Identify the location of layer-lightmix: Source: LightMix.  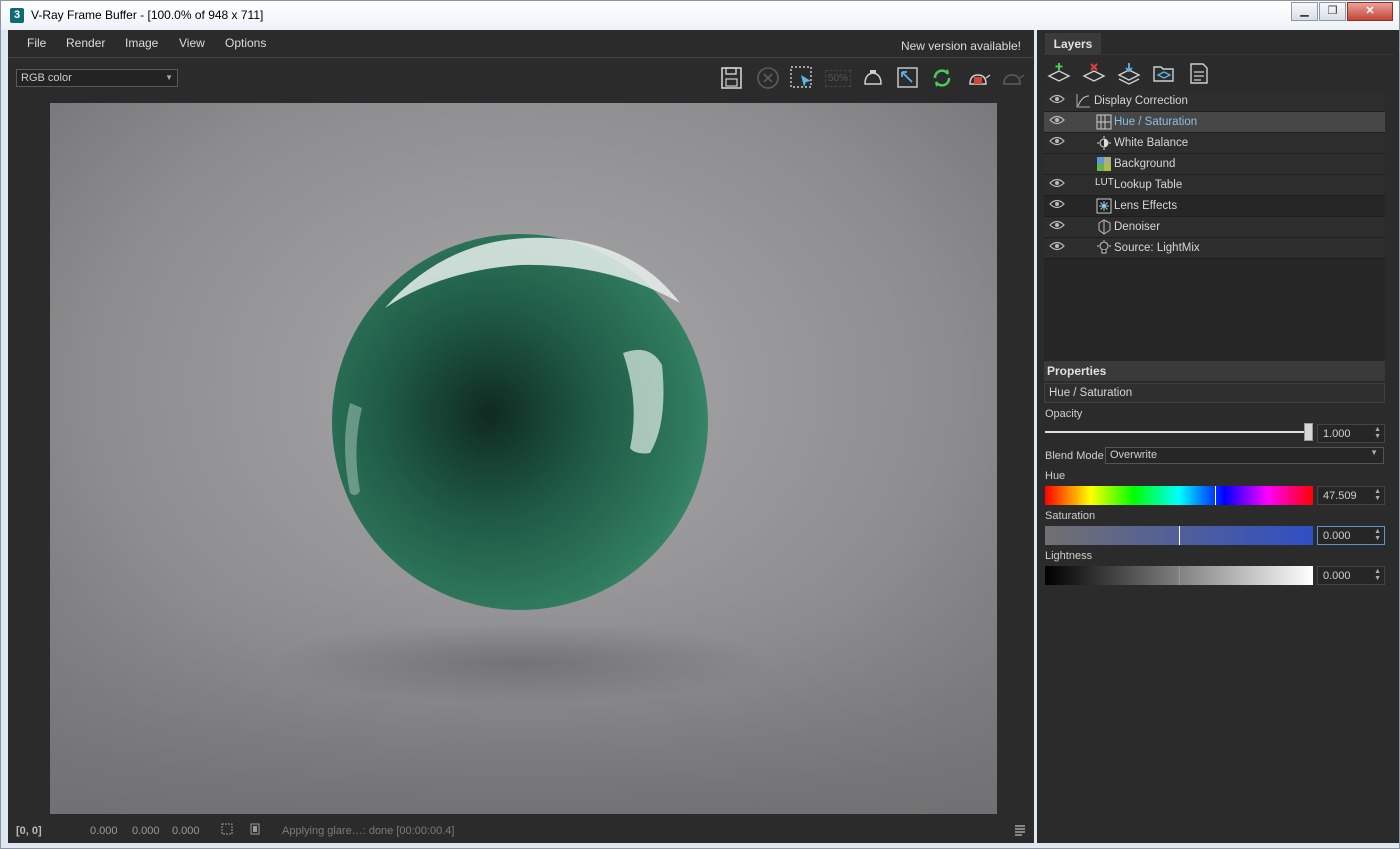
(1214, 248).